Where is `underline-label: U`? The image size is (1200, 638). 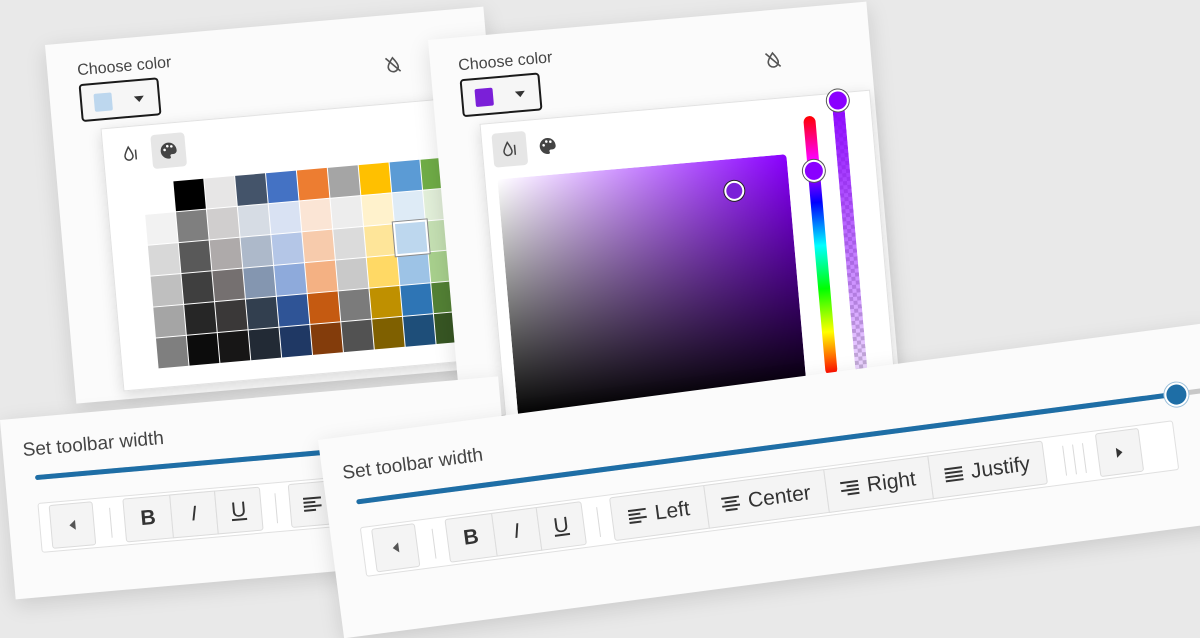
underline-label: U is located at coordinates (561, 525).